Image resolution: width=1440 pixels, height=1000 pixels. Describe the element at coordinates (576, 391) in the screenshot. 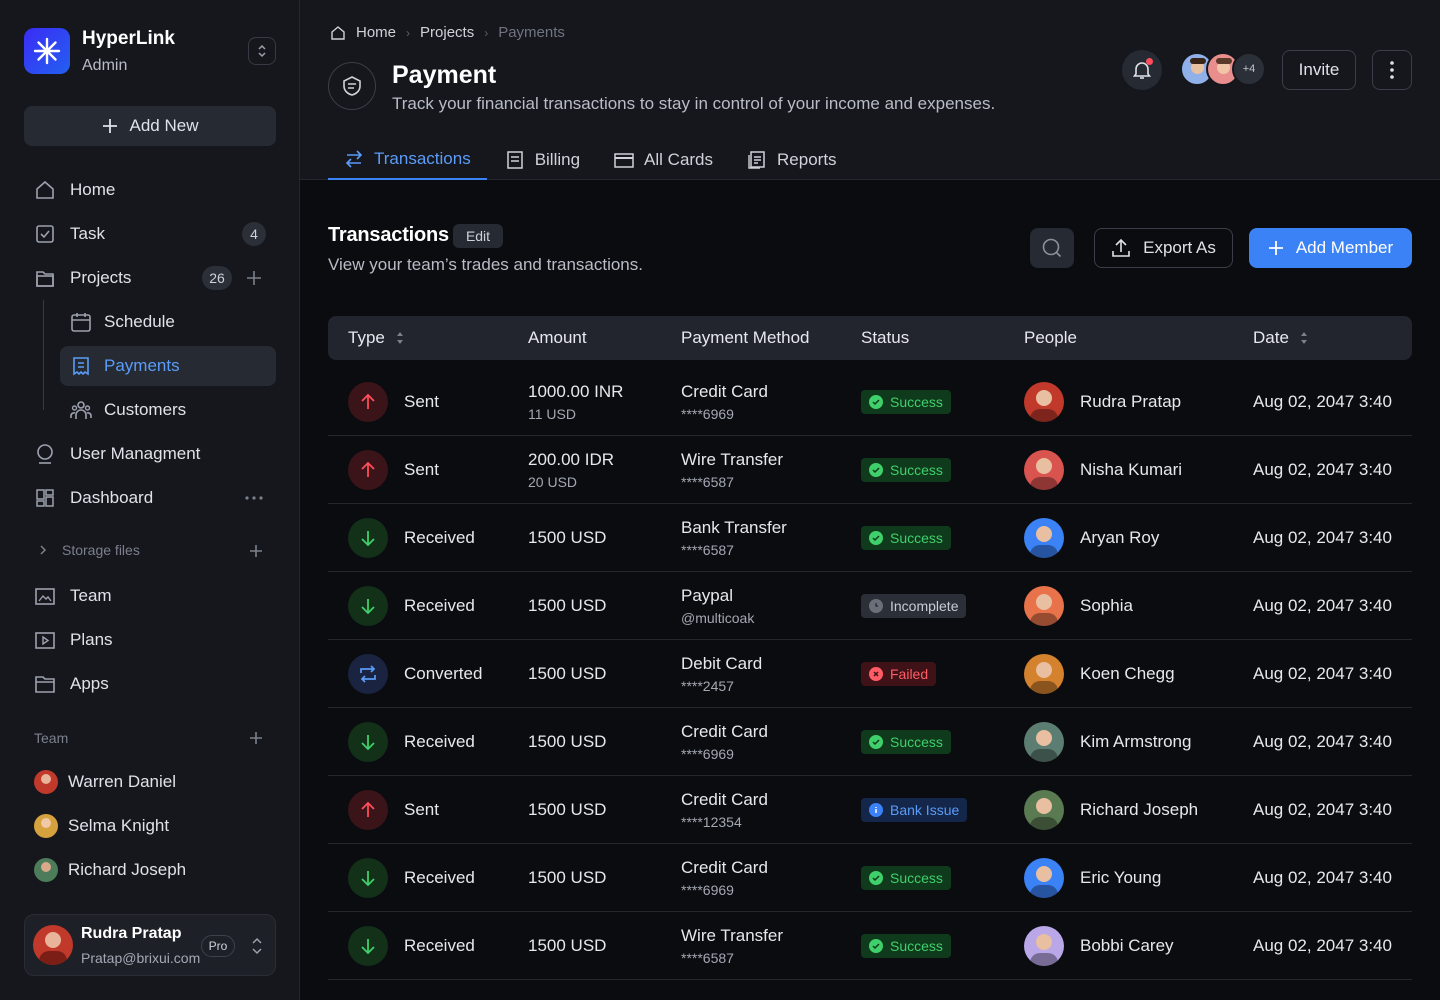

I see `amount-value: 1000.00 INR` at that location.